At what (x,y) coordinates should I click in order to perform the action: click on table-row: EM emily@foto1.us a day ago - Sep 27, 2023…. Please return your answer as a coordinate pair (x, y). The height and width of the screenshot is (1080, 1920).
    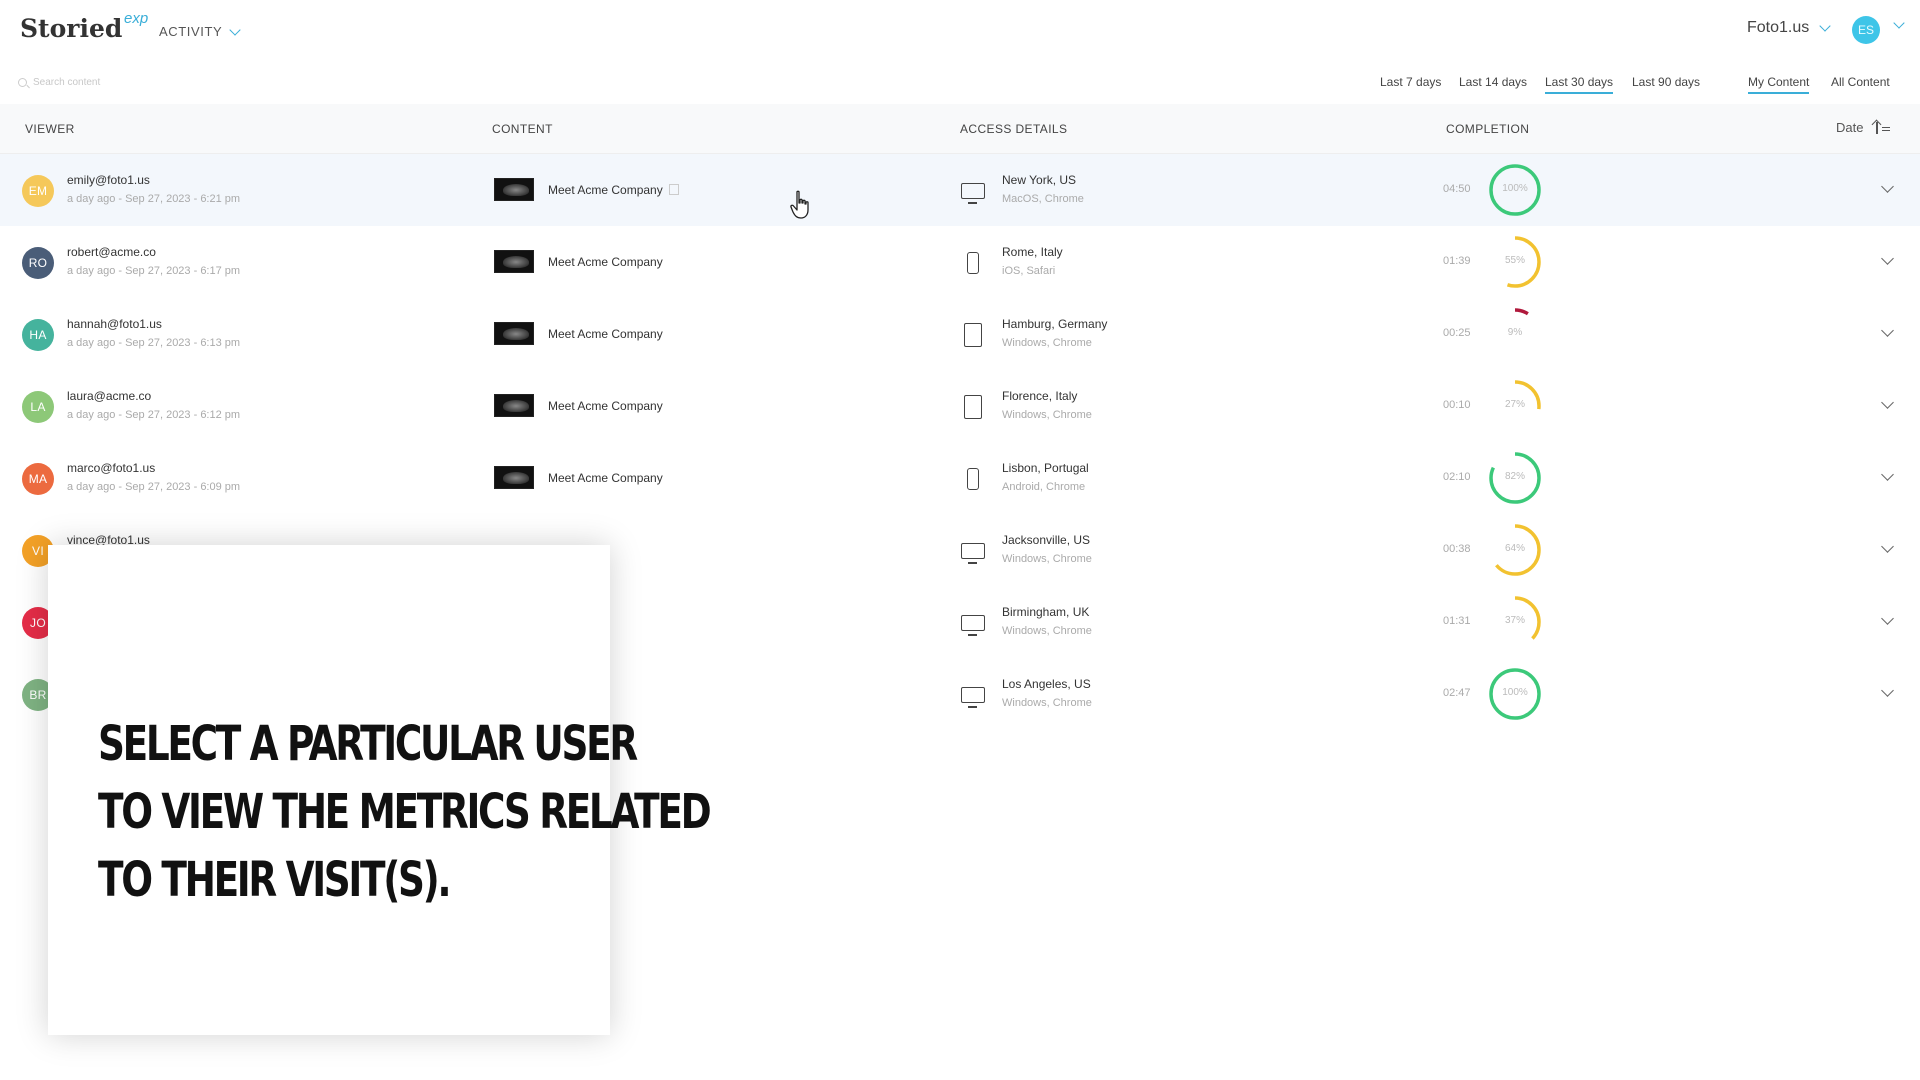
    Looking at the image, I should click on (960, 190).